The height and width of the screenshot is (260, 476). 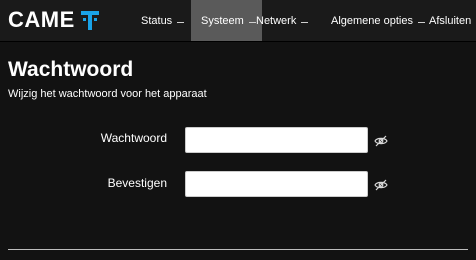 What do you see at coordinates (276, 20) in the screenshot?
I see `nav-network-label: Netwerk` at bounding box center [276, 20].